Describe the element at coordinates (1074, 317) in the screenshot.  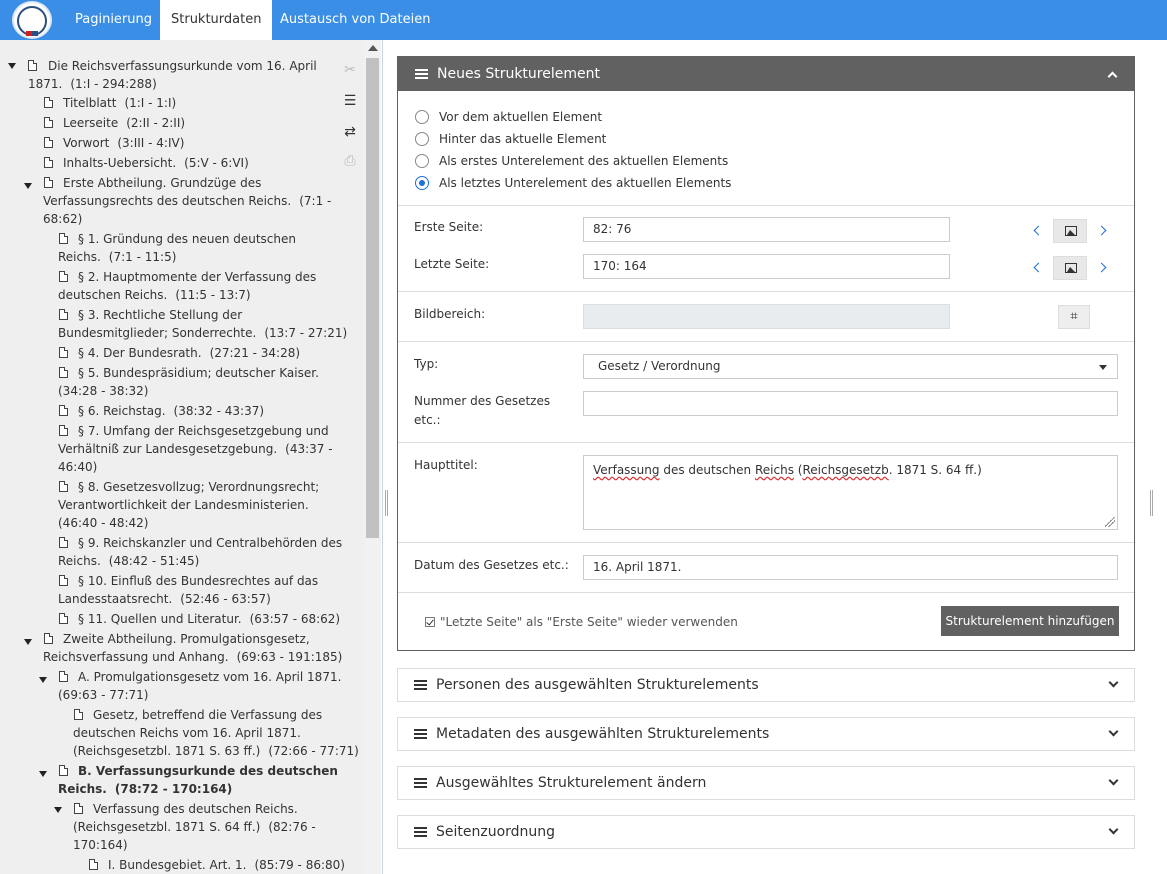
I see `crop-icon: ⌗` at that location.